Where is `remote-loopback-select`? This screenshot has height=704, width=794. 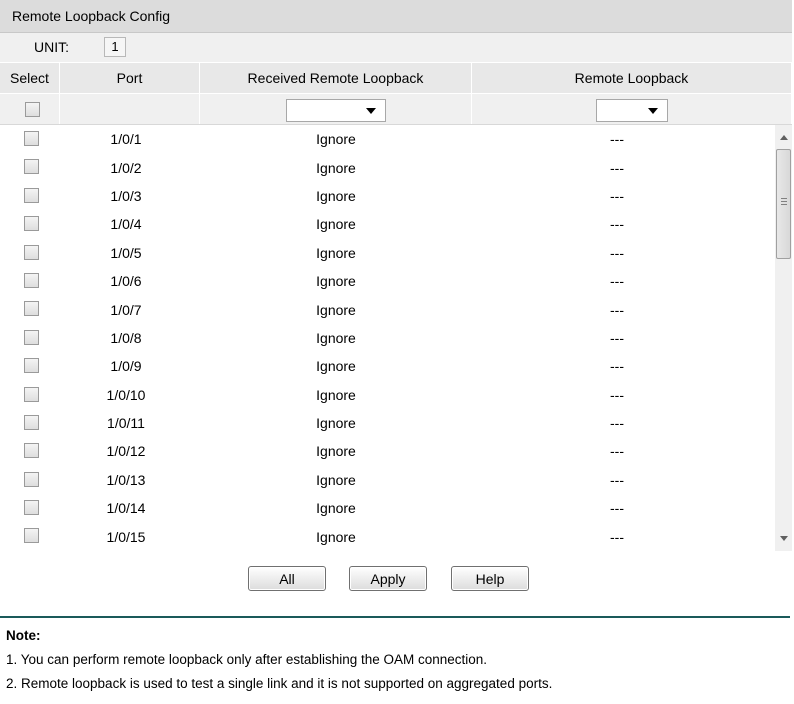
remote-loopback-select is located at coordinates (632, 110).